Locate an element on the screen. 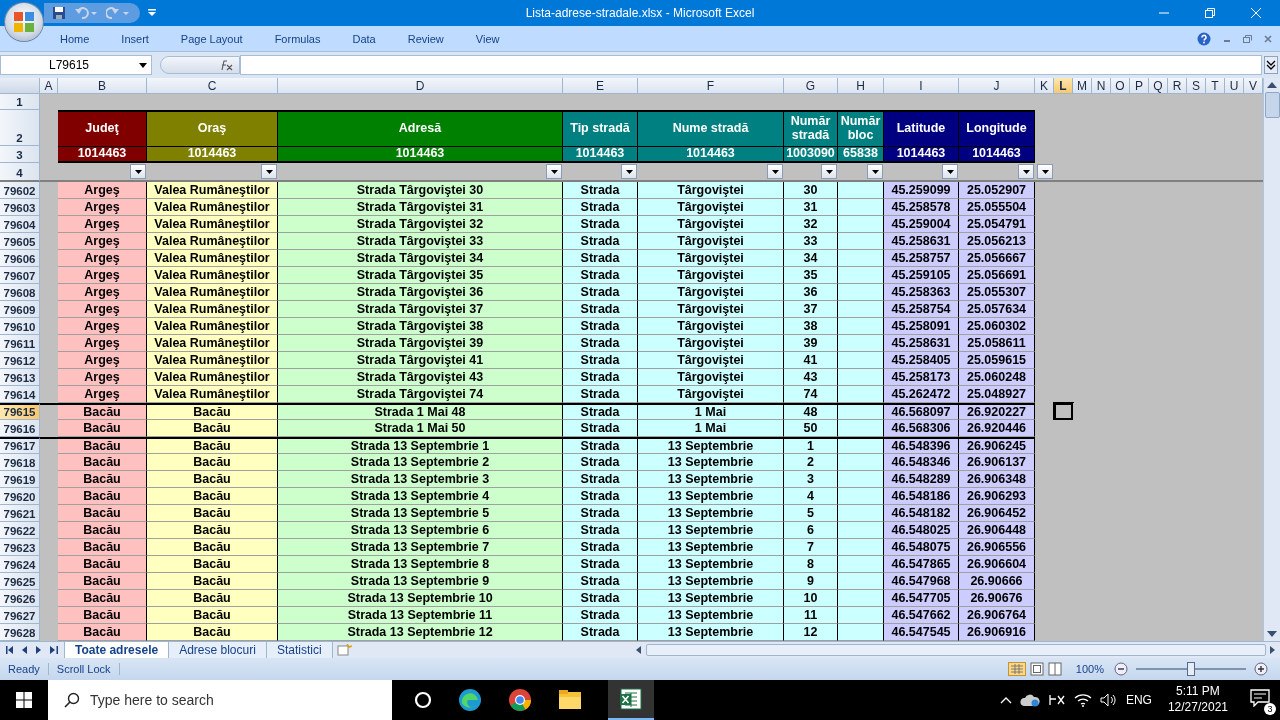 This screenshot has width=1280, height=720. scroll-down-icon is located at coordinates (1272, 634).